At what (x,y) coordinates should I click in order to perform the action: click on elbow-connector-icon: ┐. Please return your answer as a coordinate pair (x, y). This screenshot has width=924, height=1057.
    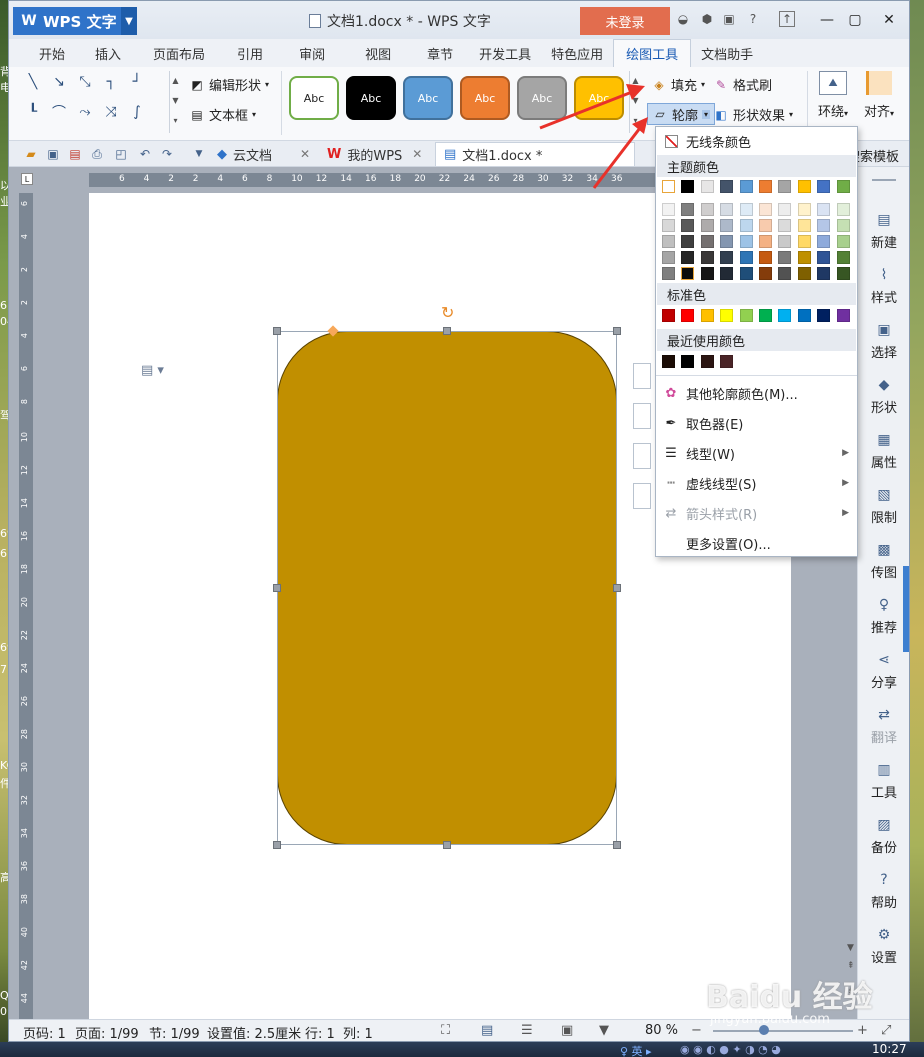
    Looking at the image, I should click on (111, 82).